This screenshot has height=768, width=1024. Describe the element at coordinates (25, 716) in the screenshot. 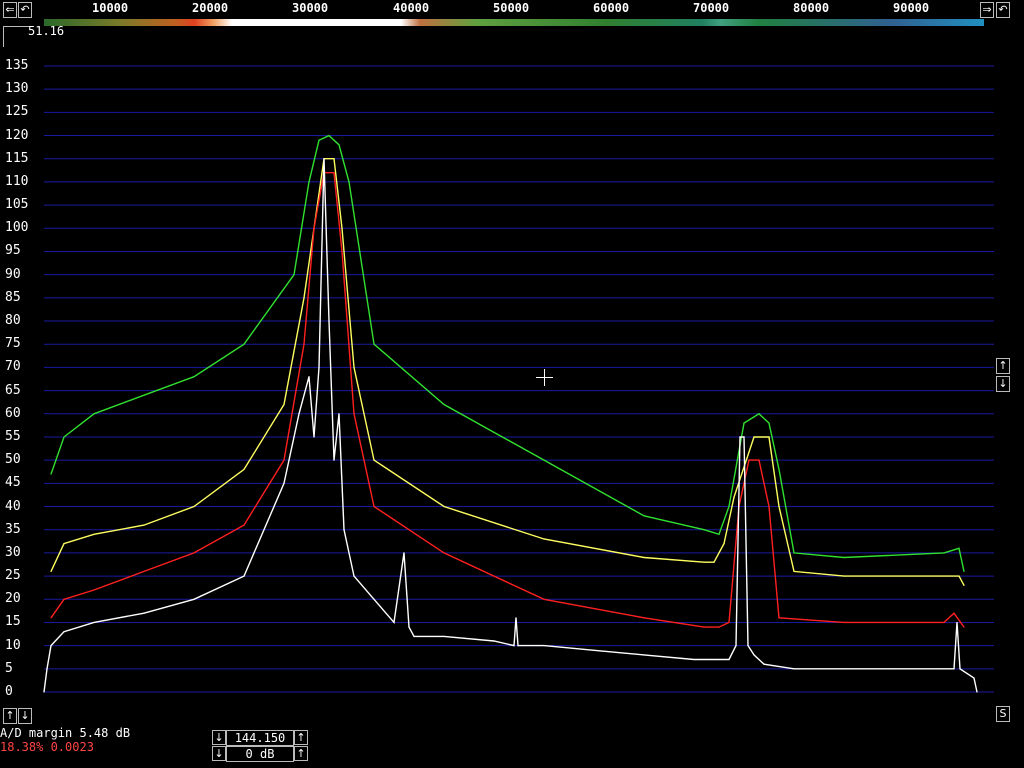

I see `level-down-button: ↓` at that location.